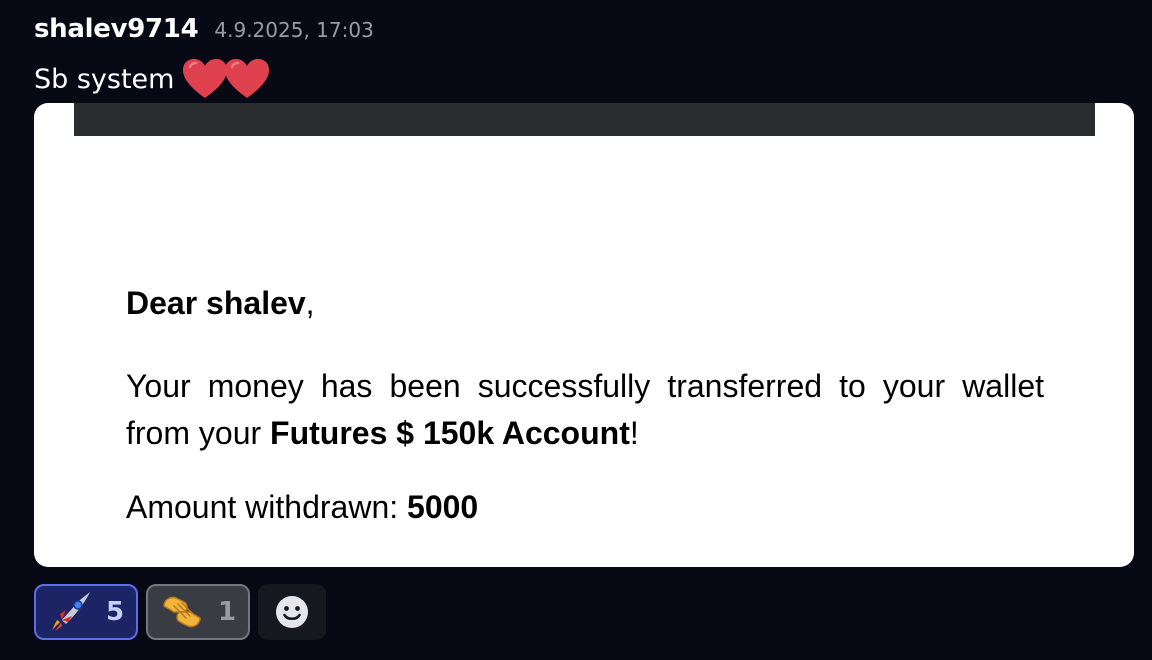 This screenshot has height=660, width=1152. I want to click on rocket-icon, so click(70, 612).